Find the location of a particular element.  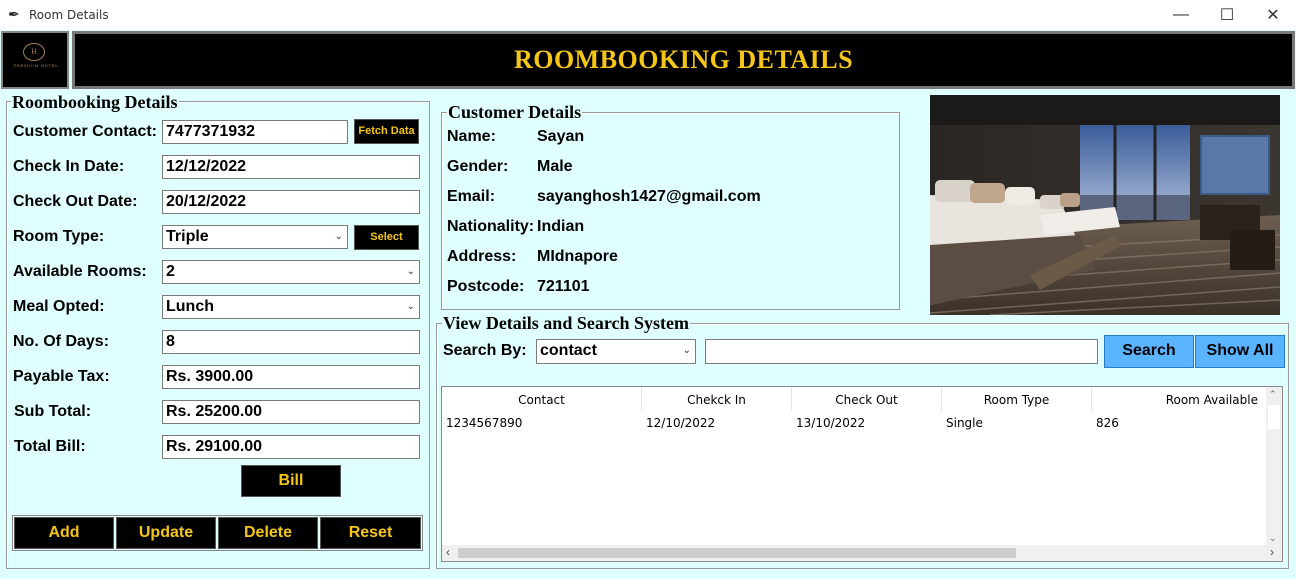

page-title: ROOMBOOKING DETAILS is located at coordinates (683, 59).